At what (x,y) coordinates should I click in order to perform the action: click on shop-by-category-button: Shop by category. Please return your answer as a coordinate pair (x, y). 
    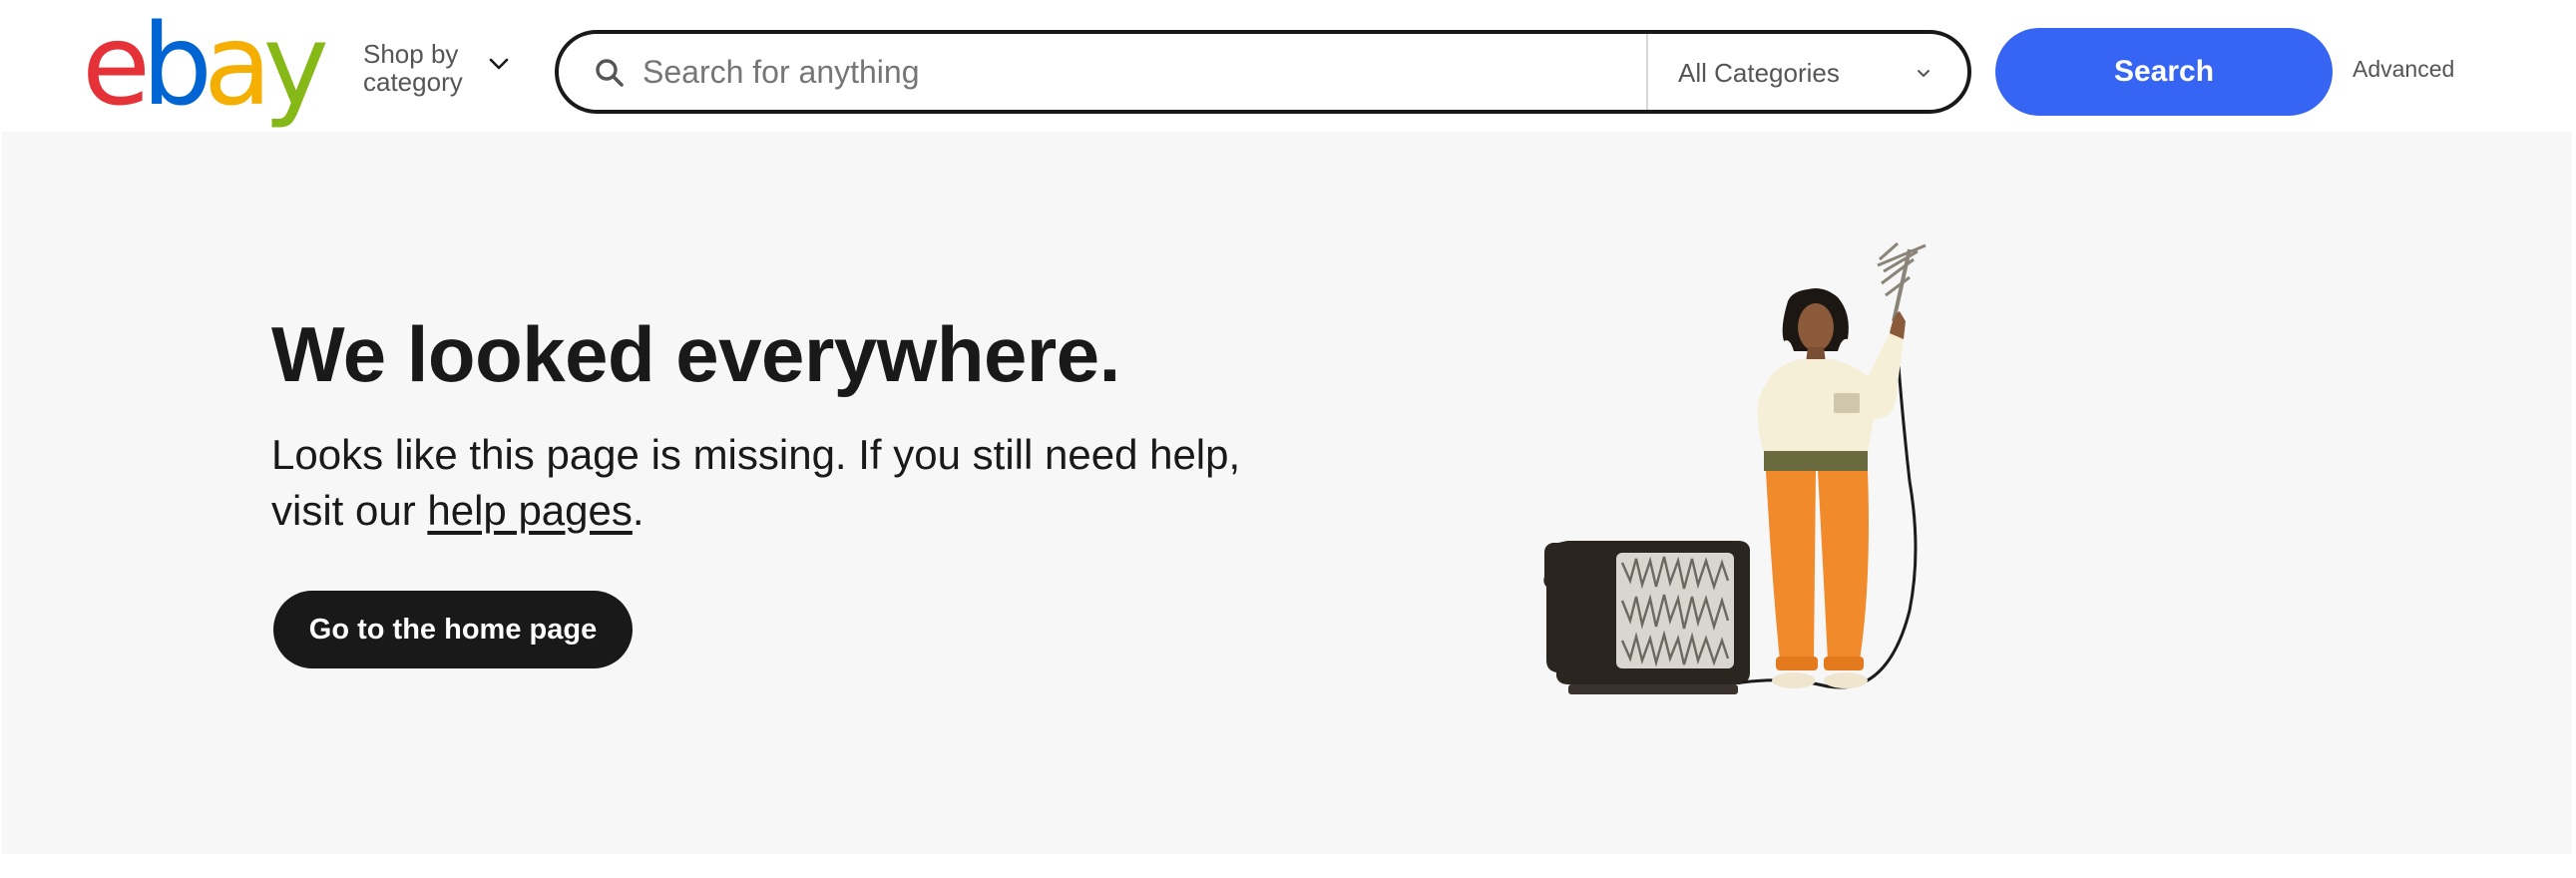
    Looking at the image, I should click on (438, 70).